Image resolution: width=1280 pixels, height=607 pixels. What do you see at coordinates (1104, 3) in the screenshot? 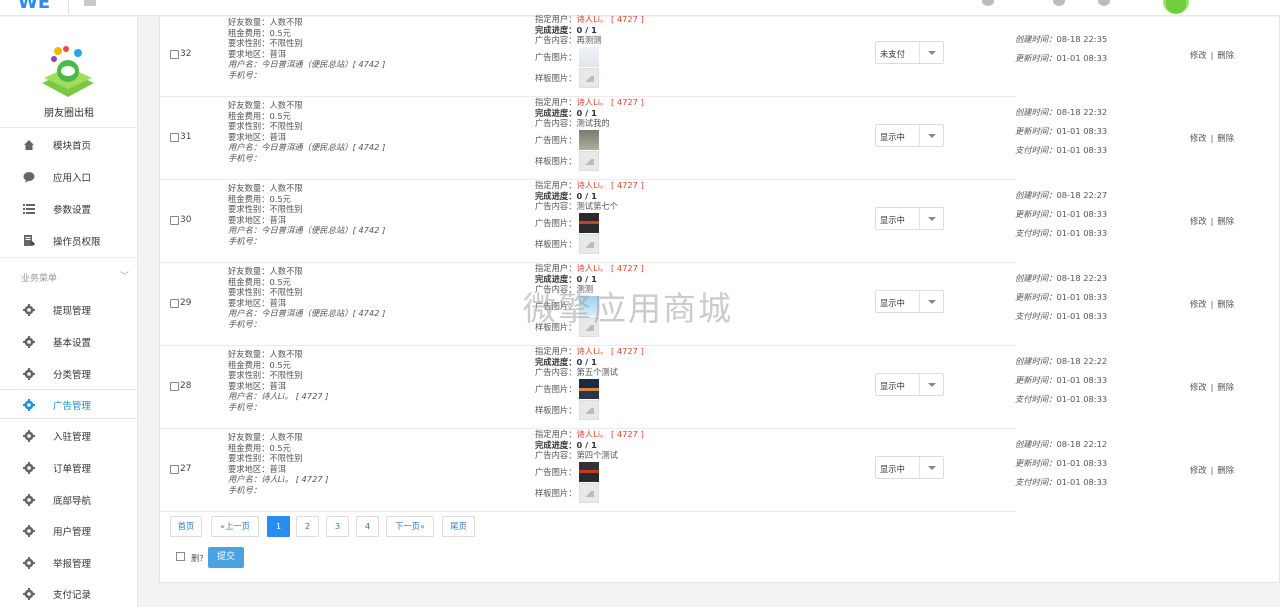
I see `user-icon` at bounding box center [1104, 3].